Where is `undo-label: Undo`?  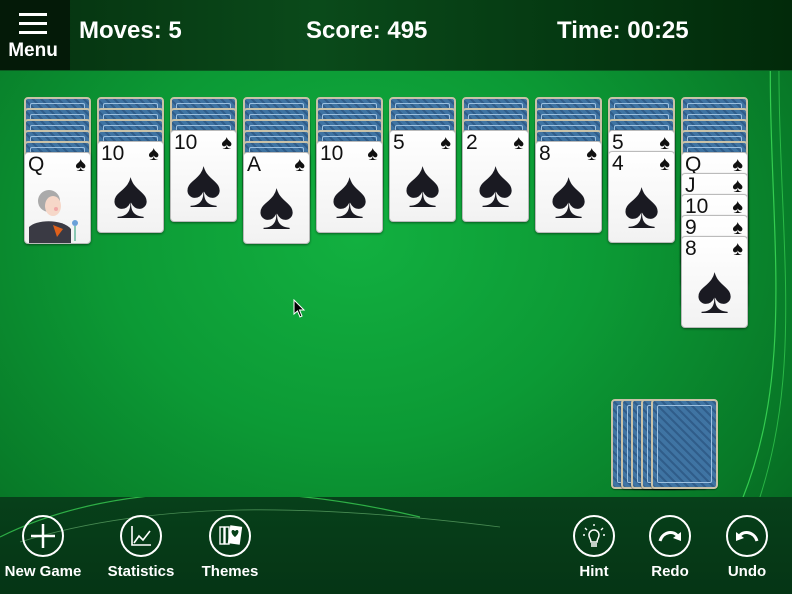 undo-label: Undo is located at coordinates (747, 571).